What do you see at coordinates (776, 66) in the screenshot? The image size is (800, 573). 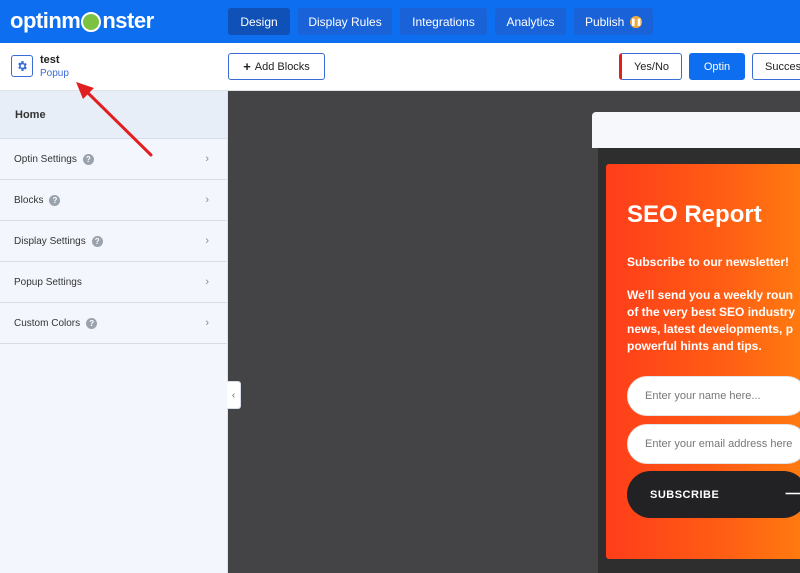 I see `view-success-button: Succes` at bounding box center [776, 66].